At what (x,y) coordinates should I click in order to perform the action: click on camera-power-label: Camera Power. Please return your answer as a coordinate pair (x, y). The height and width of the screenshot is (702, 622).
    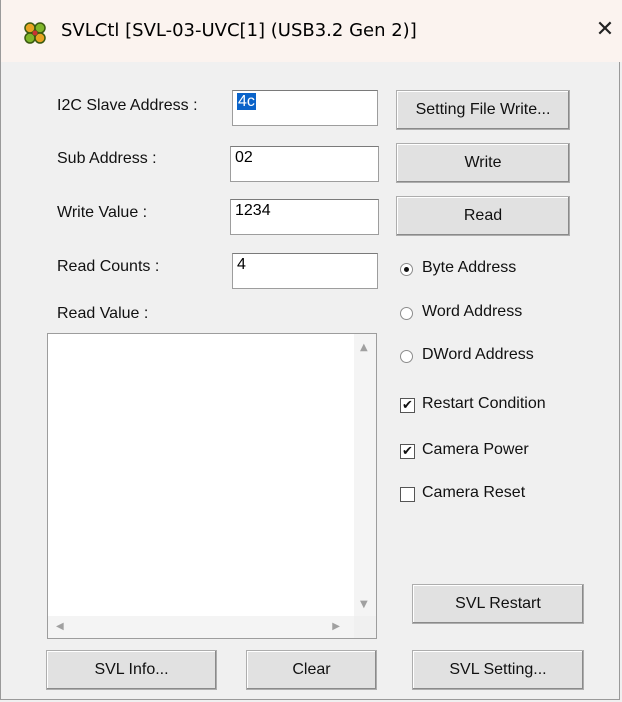
    Looking at the image, I should click on (475, 450).